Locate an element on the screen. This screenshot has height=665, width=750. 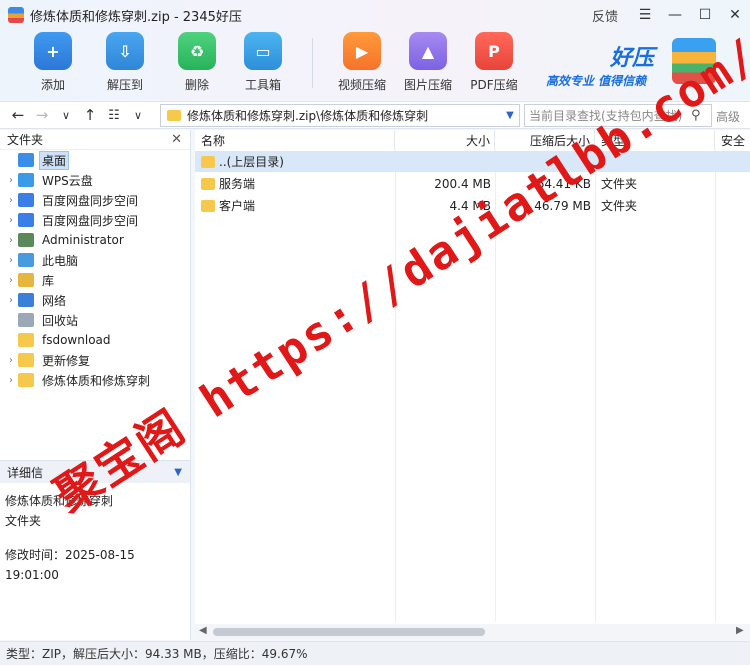
tree-item: › 库 is located at coordinates (95, 280).